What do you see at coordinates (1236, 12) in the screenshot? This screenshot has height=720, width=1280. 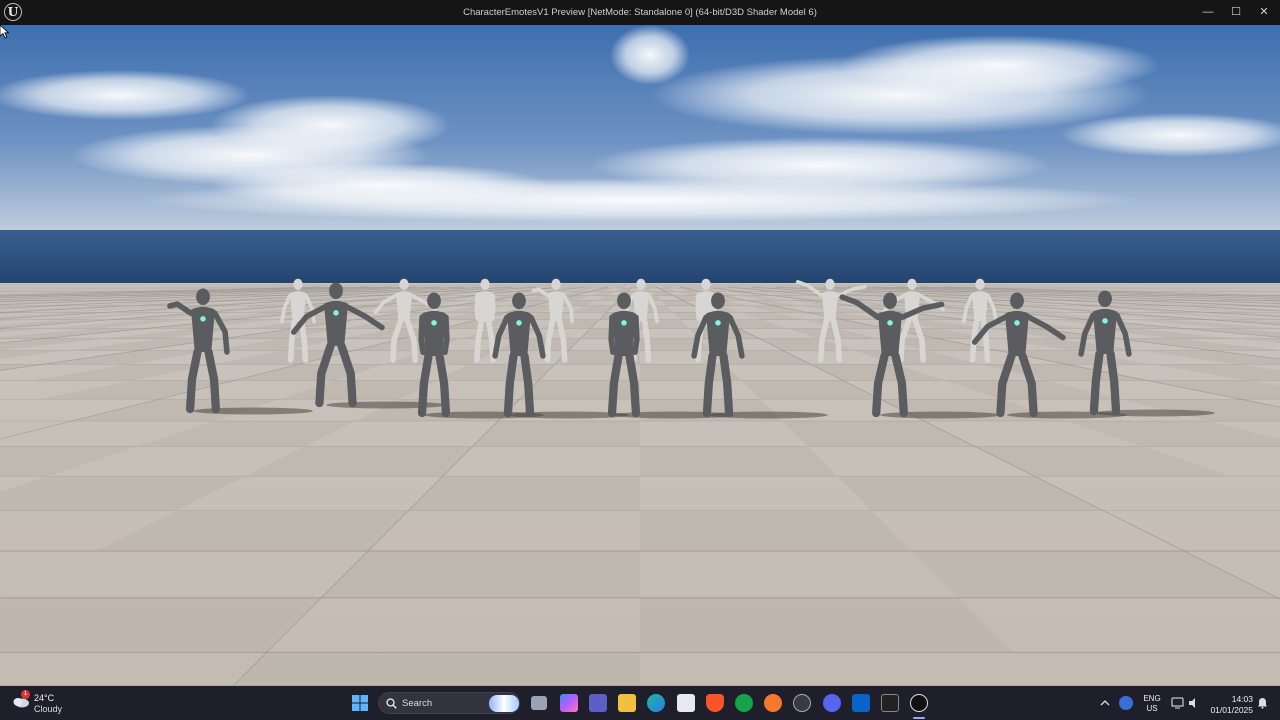 I see `maximize-button: ☐` at bounding box center [1236, 12].